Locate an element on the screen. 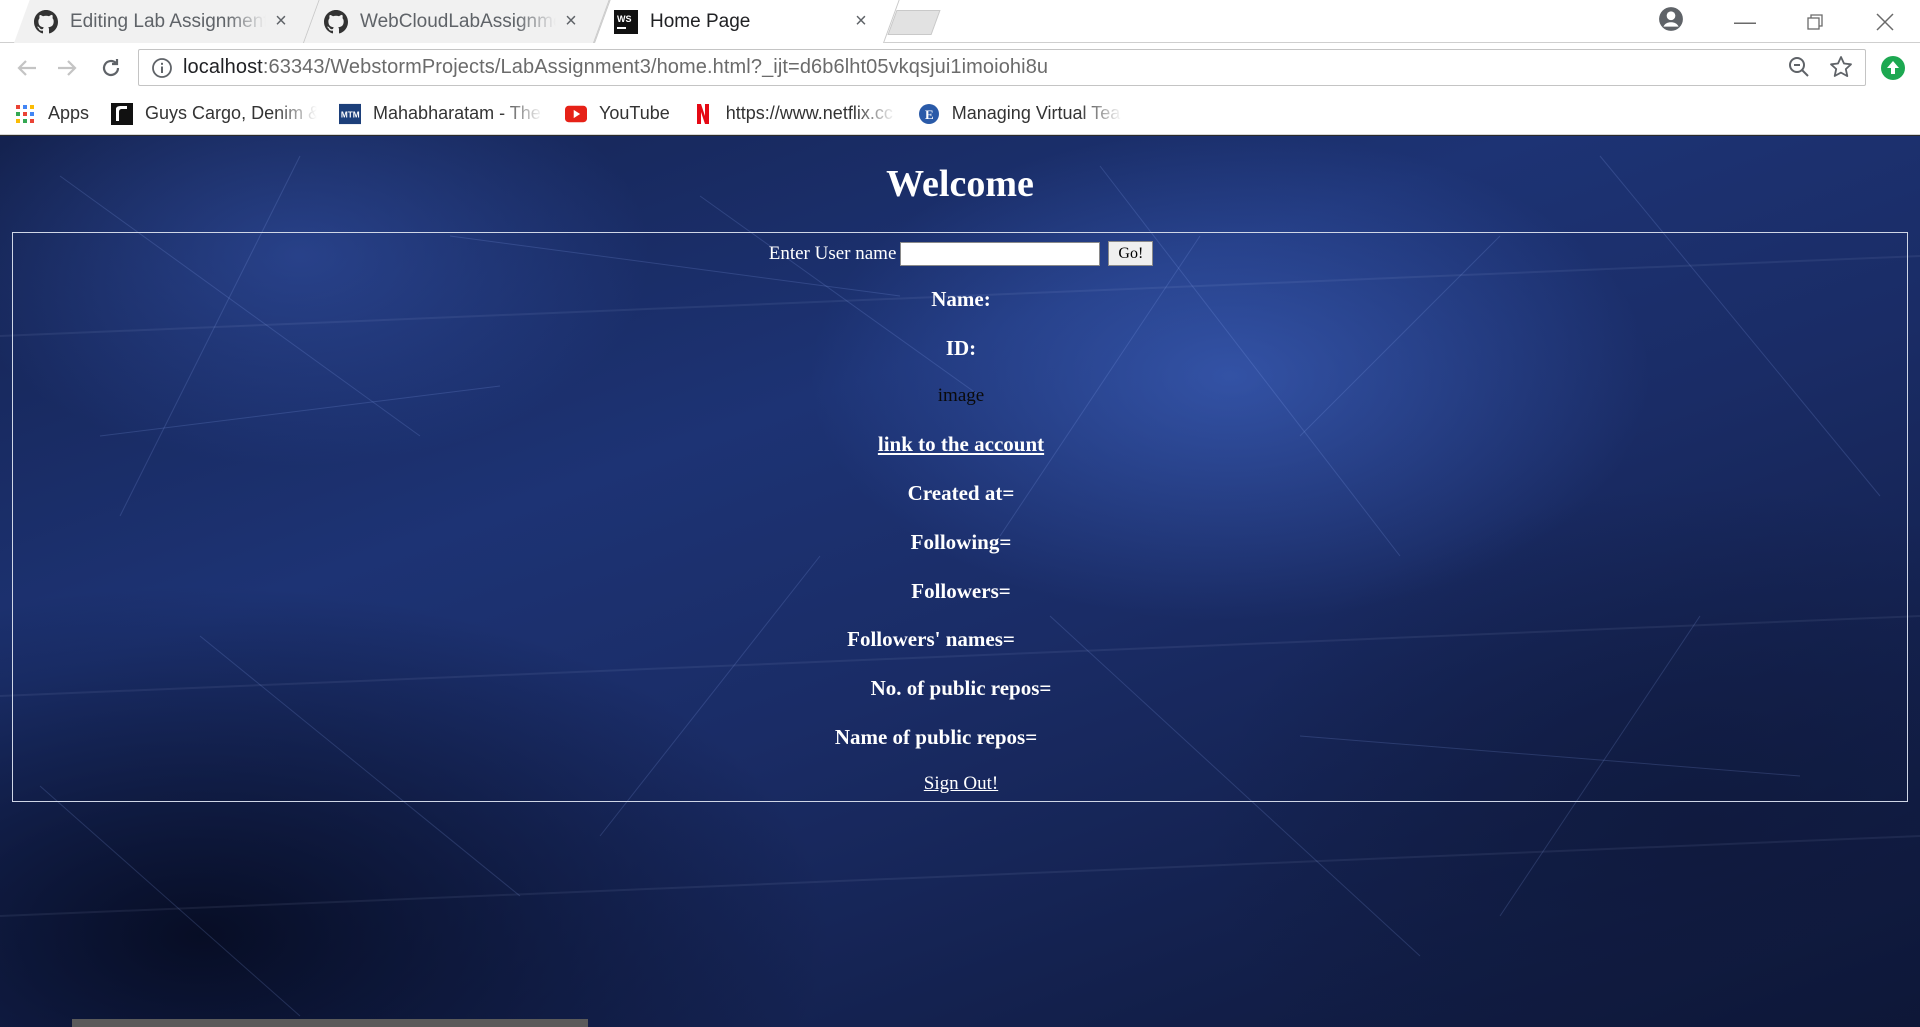 The width and height of the screenshot is (1920, 1027). edx-icon: E is located at coordinates (929, 114).